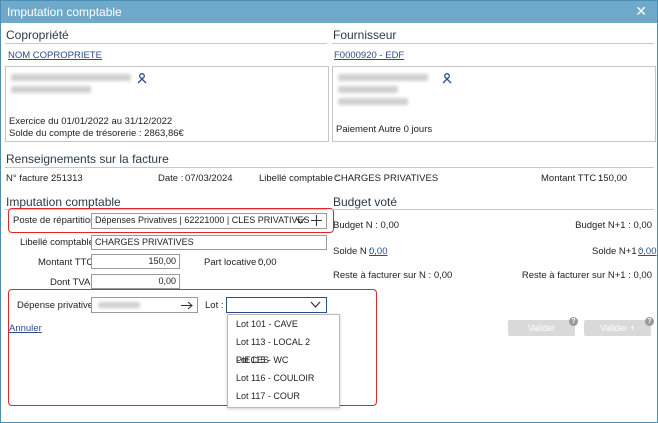  Describe the element at coordinates (267, 262) in the screenshot. I see `part-locative-value: 0,00` at that location.